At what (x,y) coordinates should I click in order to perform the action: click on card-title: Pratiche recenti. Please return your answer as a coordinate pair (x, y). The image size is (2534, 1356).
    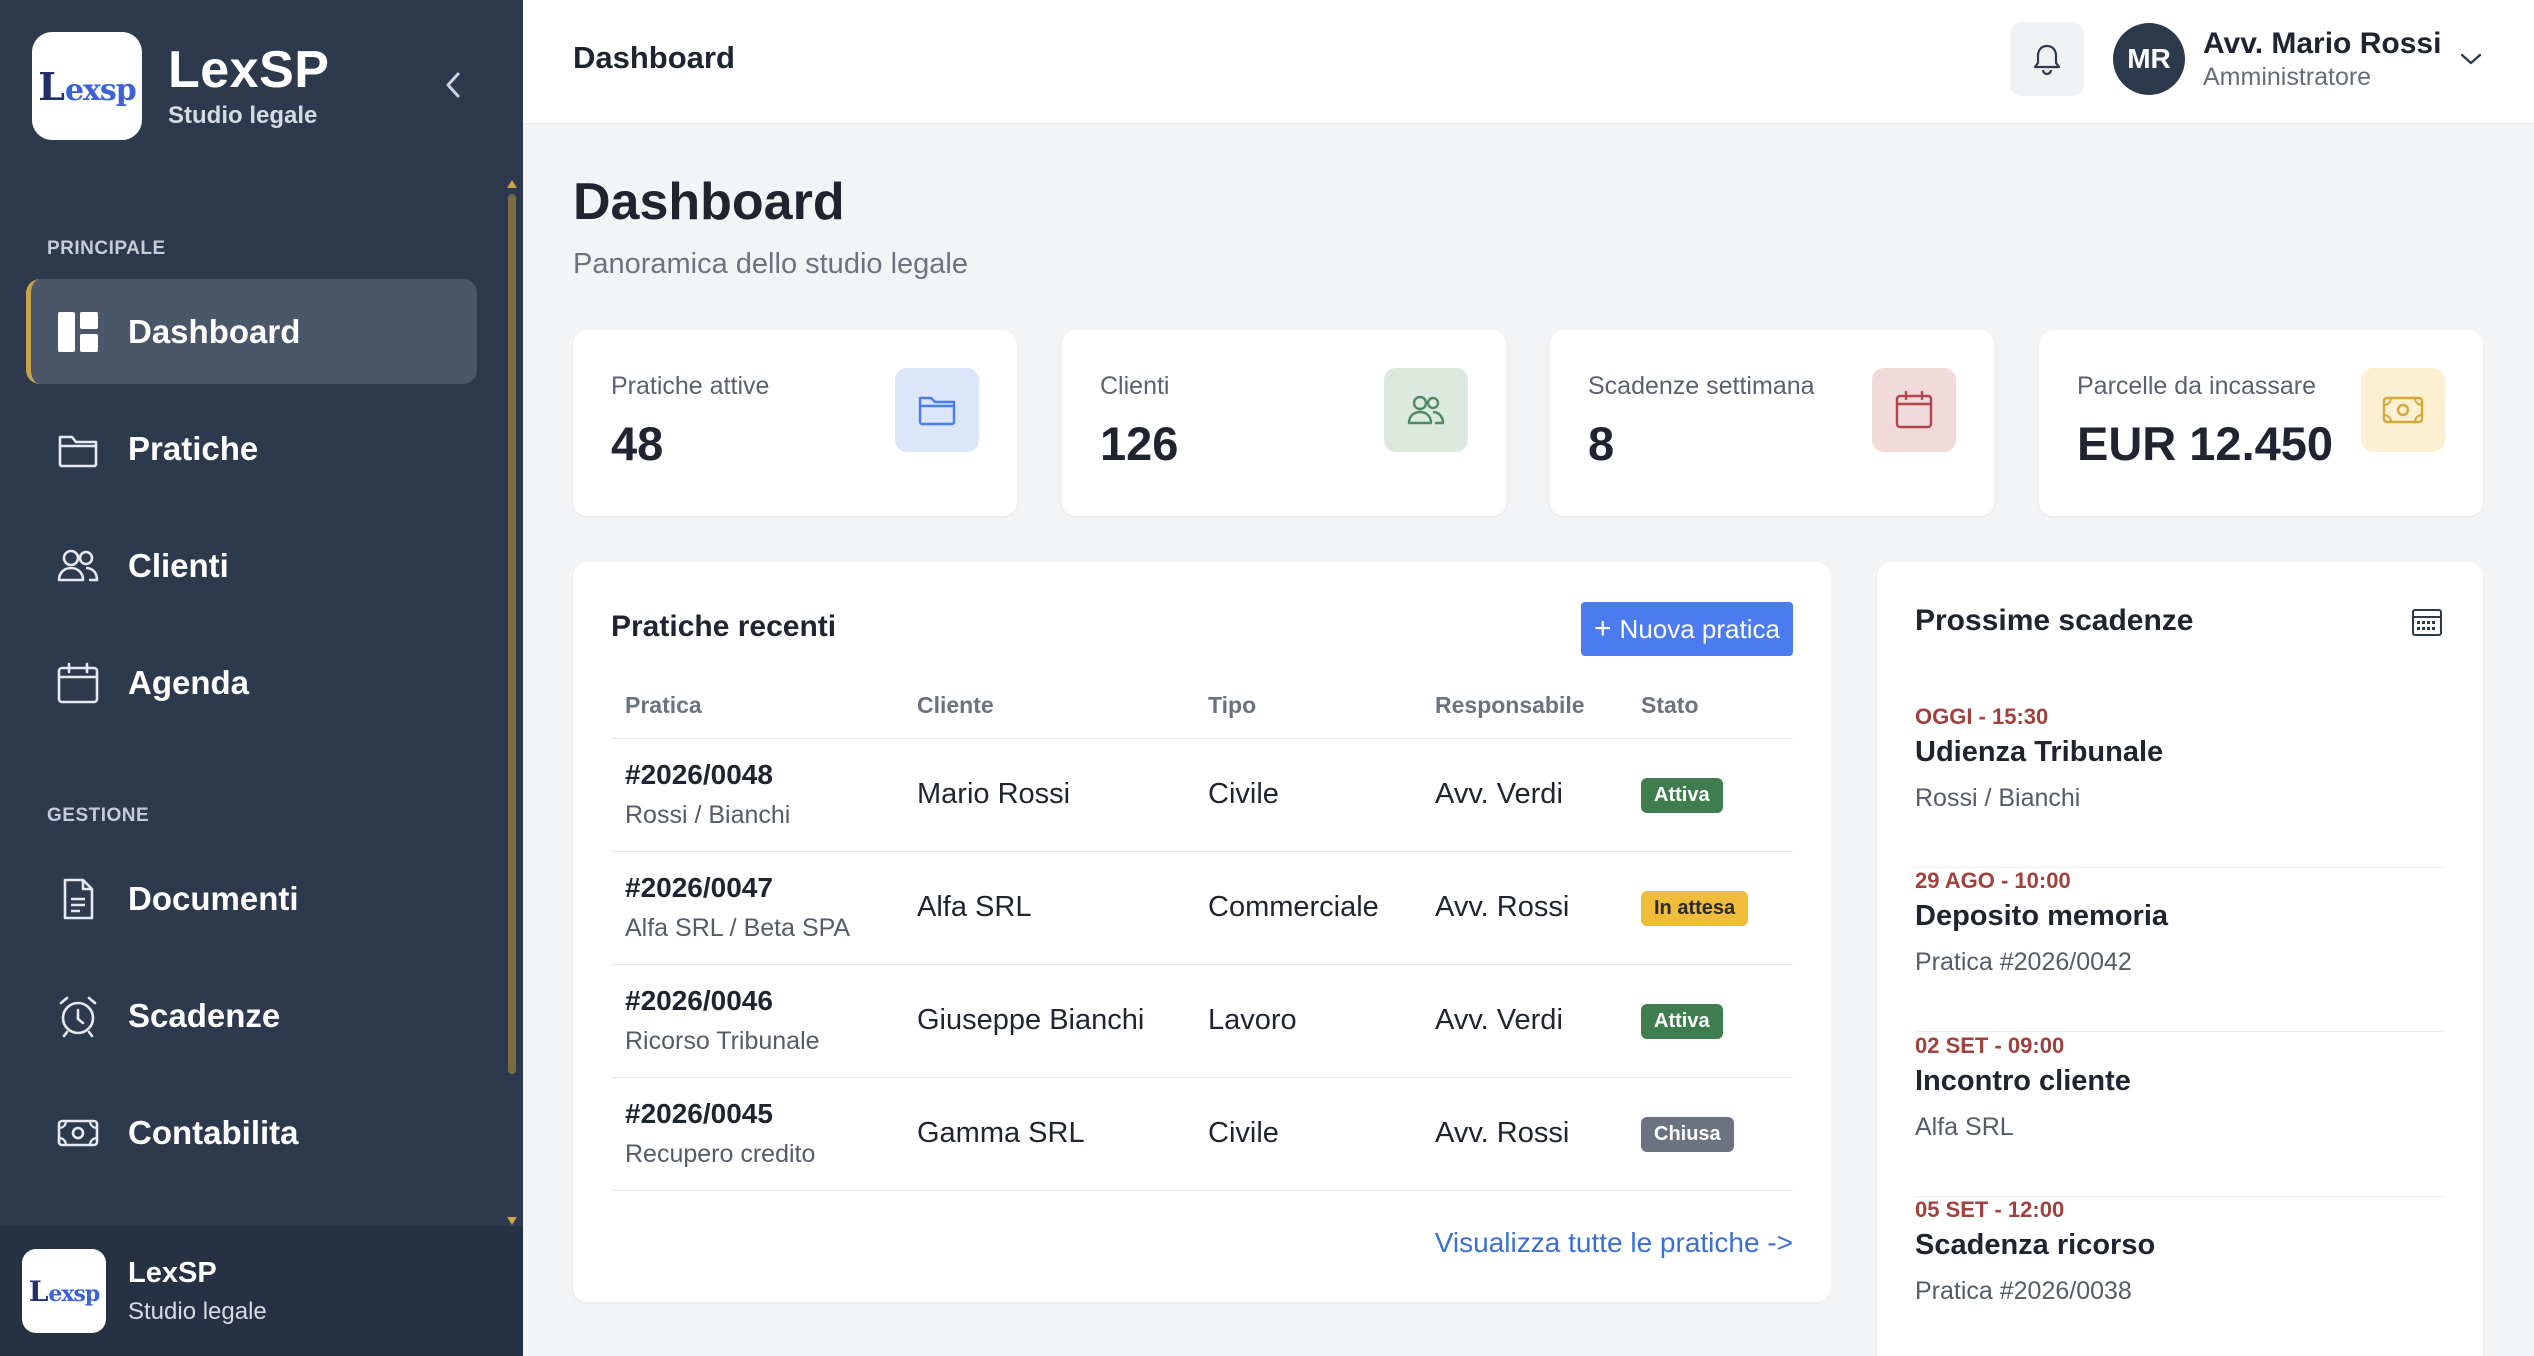
    Looking at the image, I should click on (724, 626).